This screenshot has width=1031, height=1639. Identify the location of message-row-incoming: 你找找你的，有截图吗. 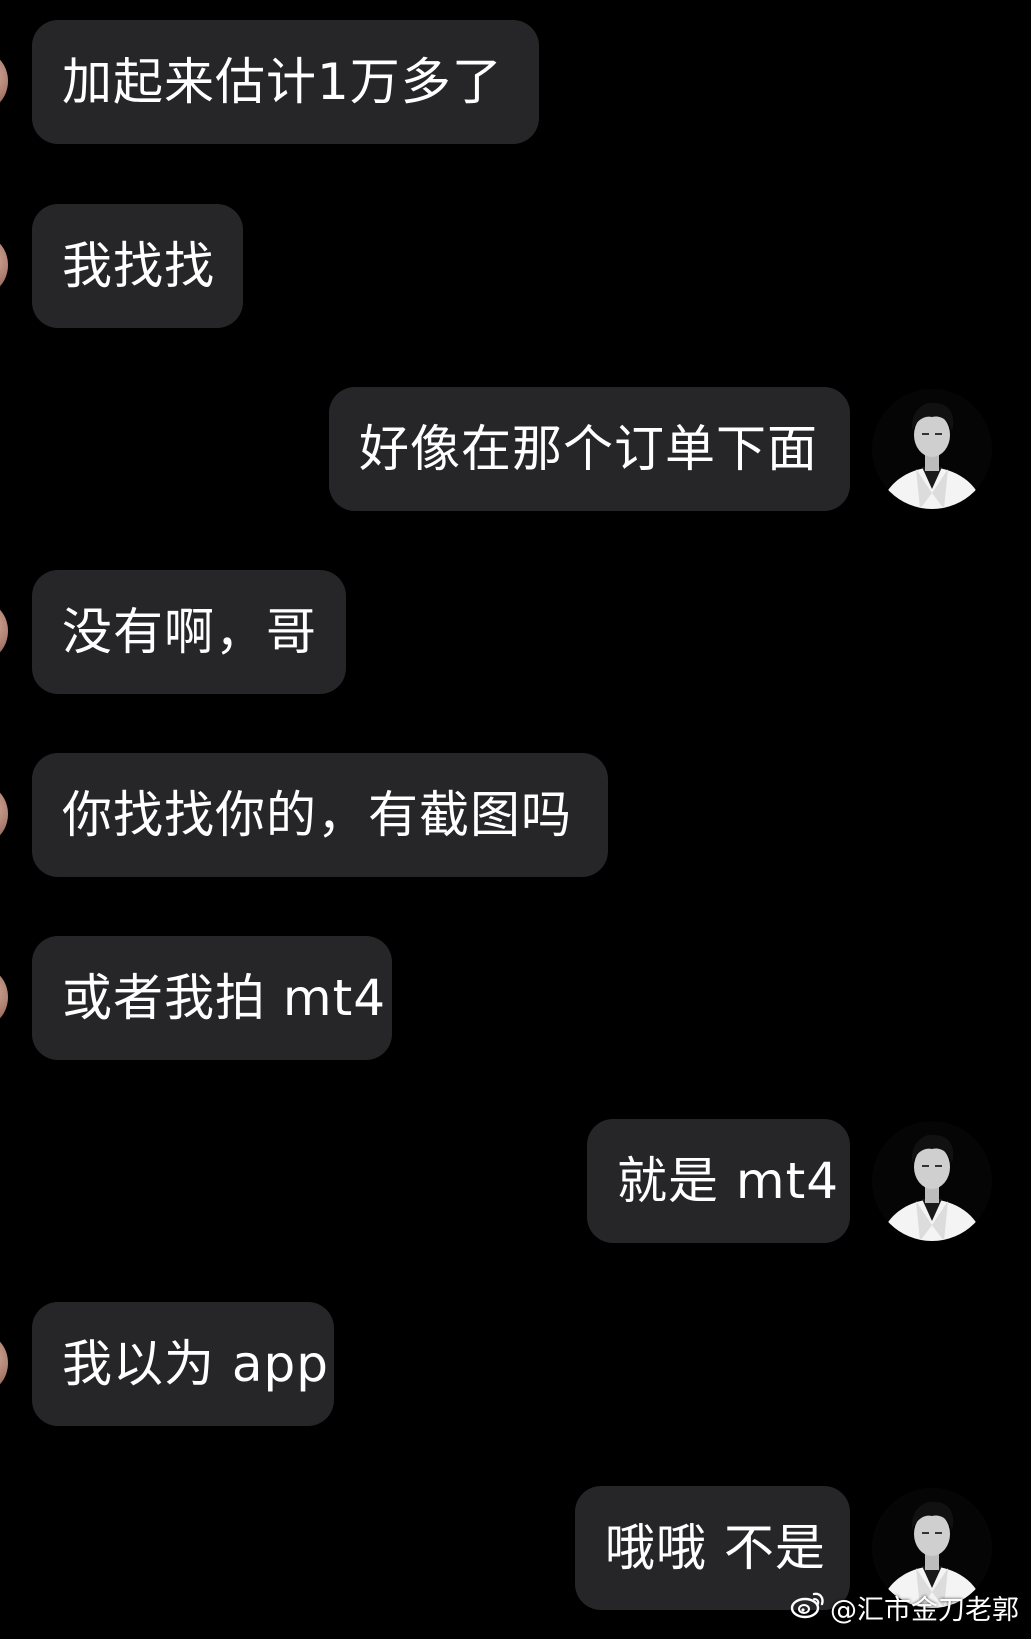
(515, 815).